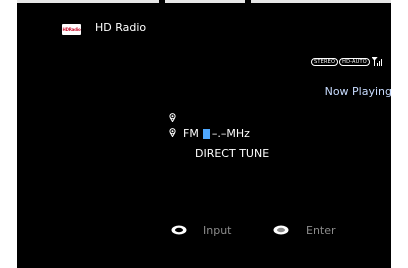 The width and height of the screenshot is (408, 268). I want to click on tune-mode-label: DIRECT TUNE, so click(232, 153).